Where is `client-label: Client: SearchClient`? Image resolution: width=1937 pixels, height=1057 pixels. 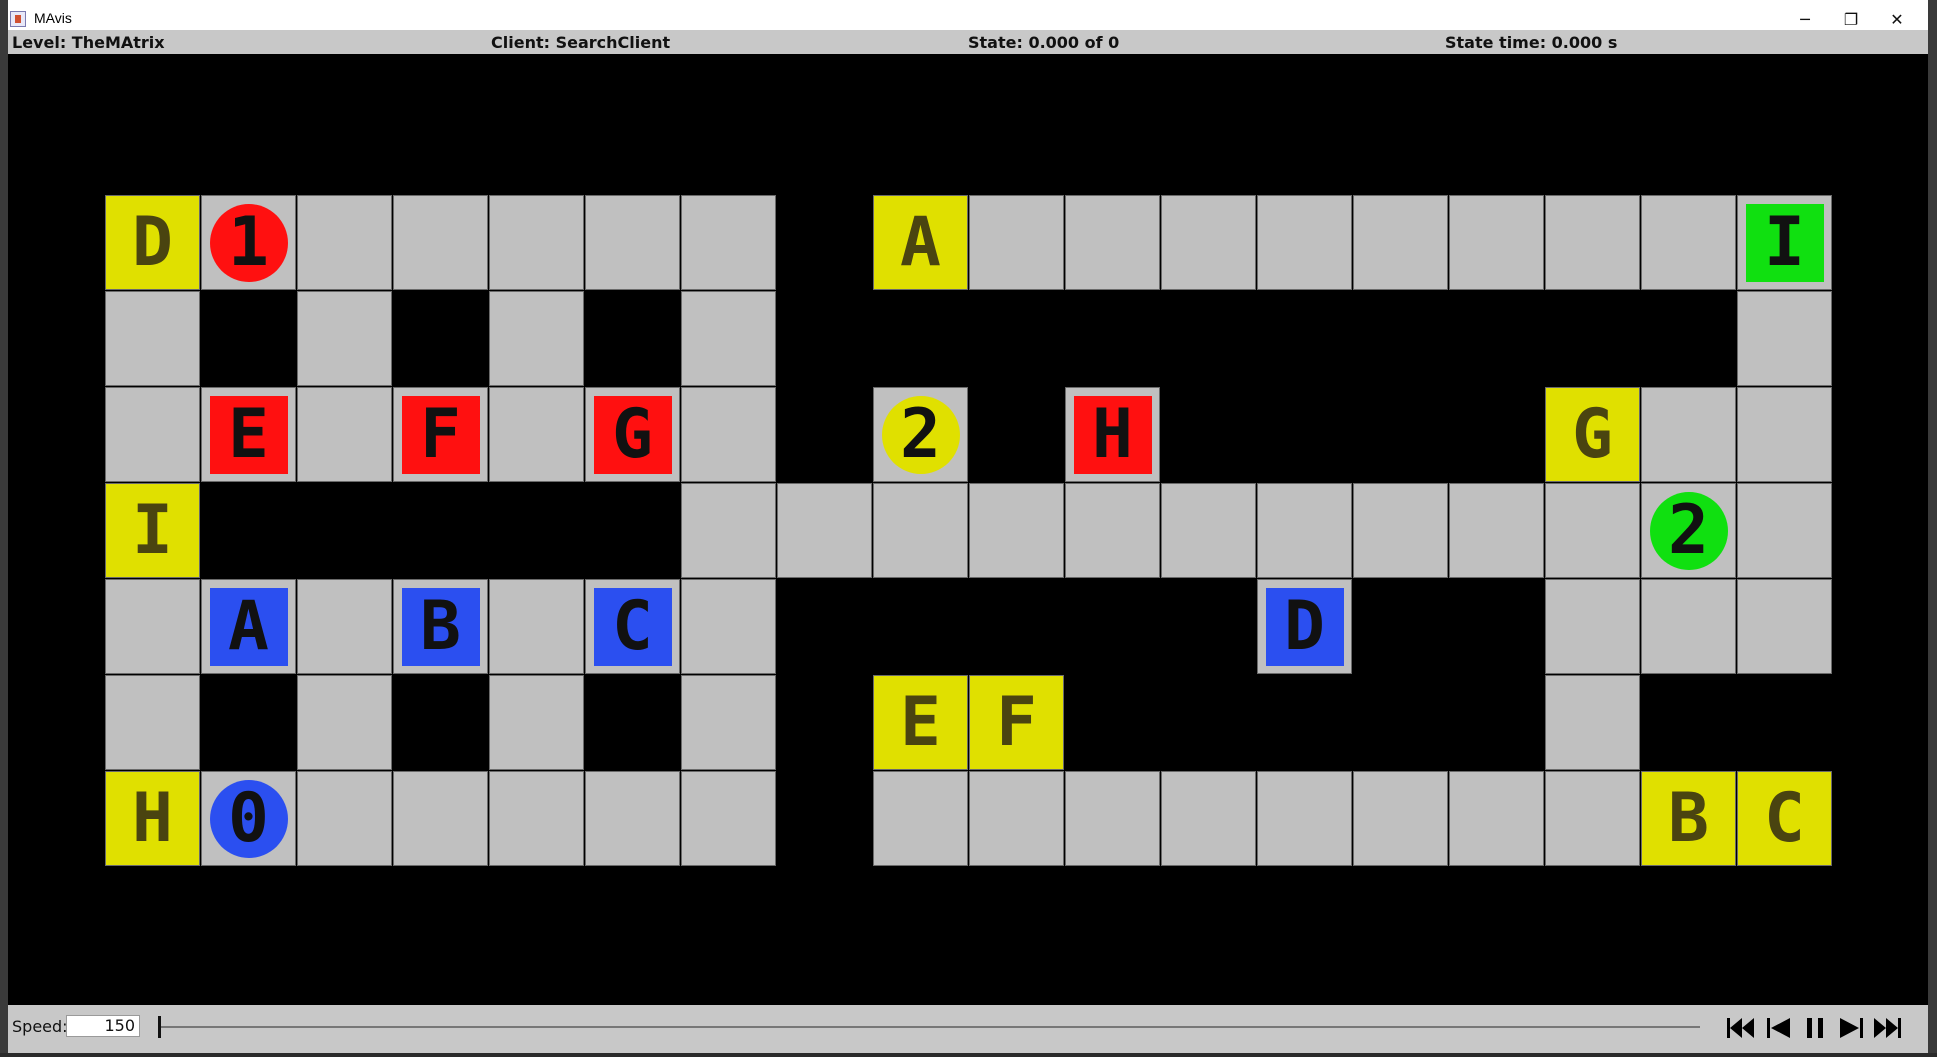 client-label: Client: SearchClient is located at coordinates (581, 42).